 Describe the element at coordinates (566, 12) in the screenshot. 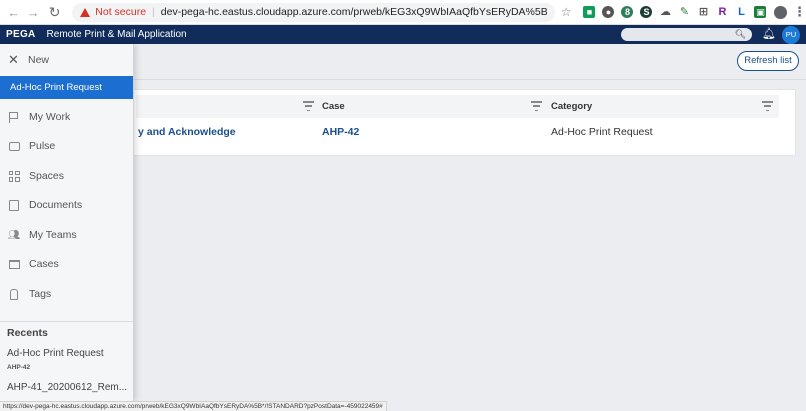

I see `bookmark-star-icon: ☆` at that location.